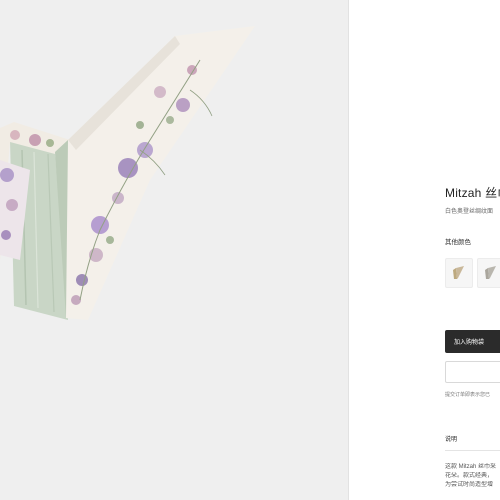 The height and width of the screenshot is (500, 500). What do you see at coordinates (472, 341) in the screenshot?
I see `add-to-bag-button: 加入购物袋` at bounding box center [472, 341].